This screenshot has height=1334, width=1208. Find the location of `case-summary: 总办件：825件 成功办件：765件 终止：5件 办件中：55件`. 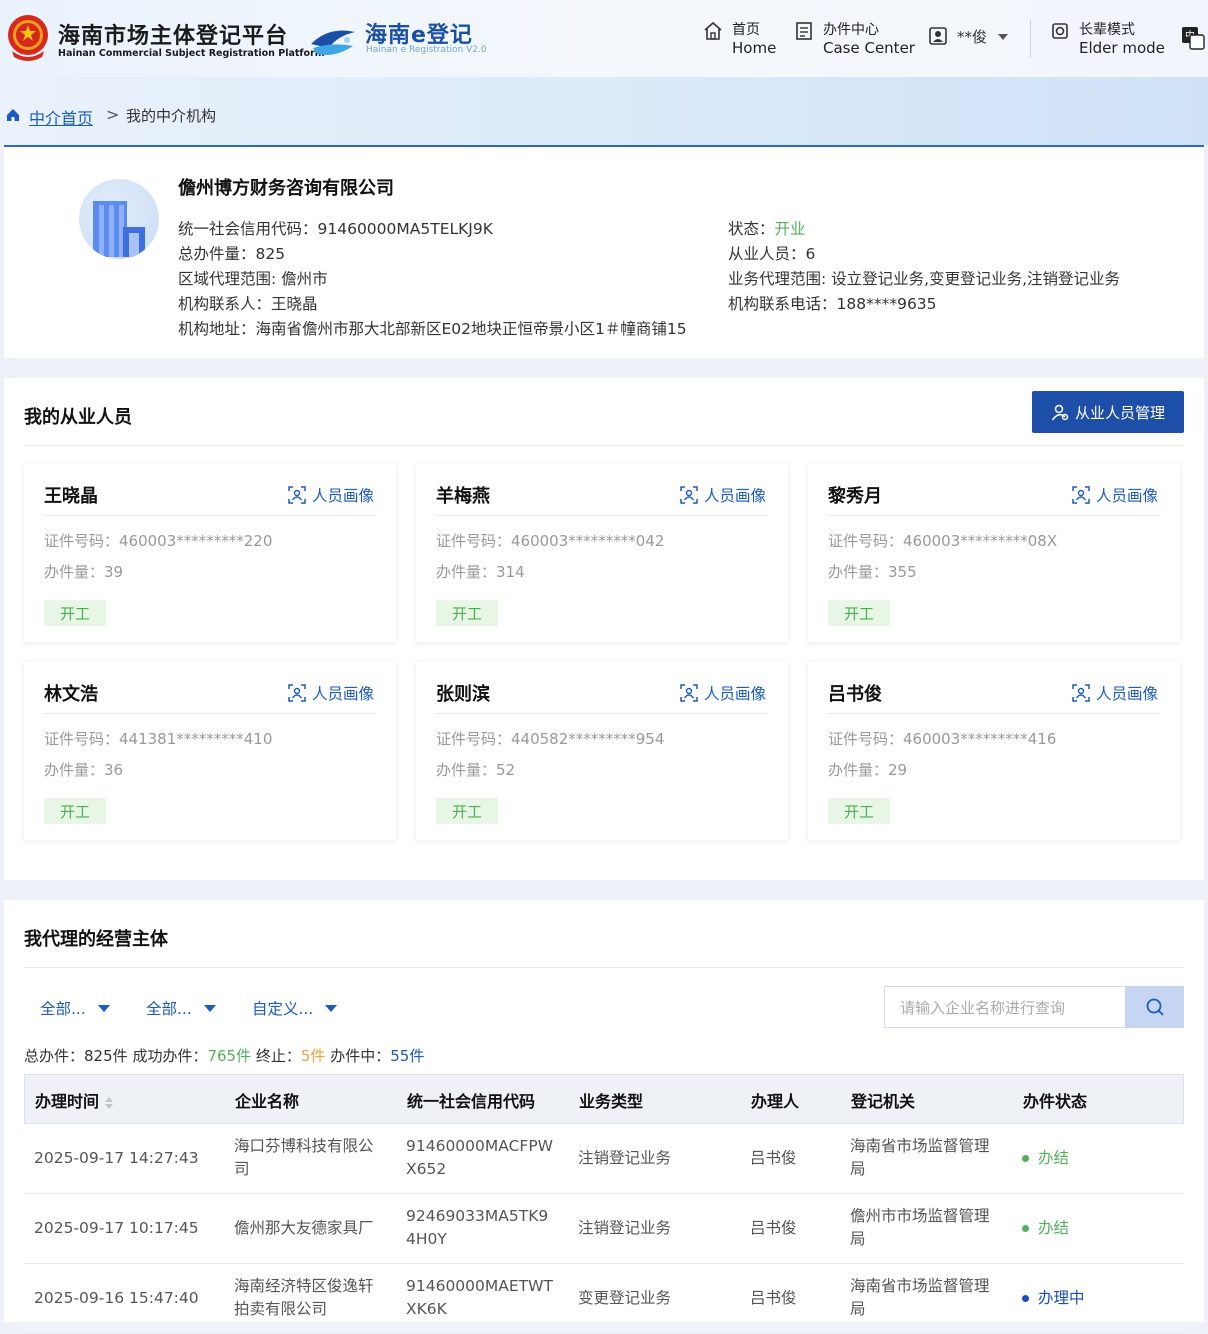

case-summary: 总办件：825件 成功办件：765件 终止：5件 办件中：55件 is located at coordinates (224, 1055).